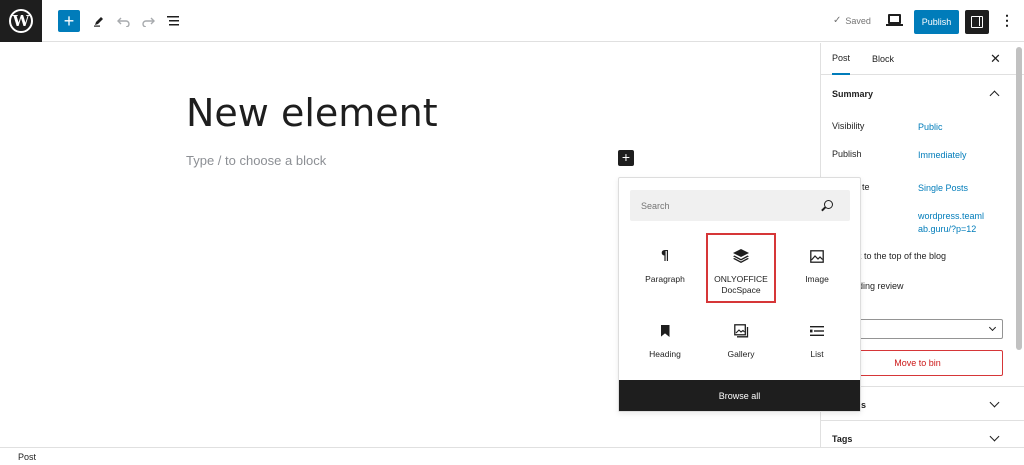 This screenshot has height=465, width=1024. I want to click on settings-toggle-button, so click(977, 22).